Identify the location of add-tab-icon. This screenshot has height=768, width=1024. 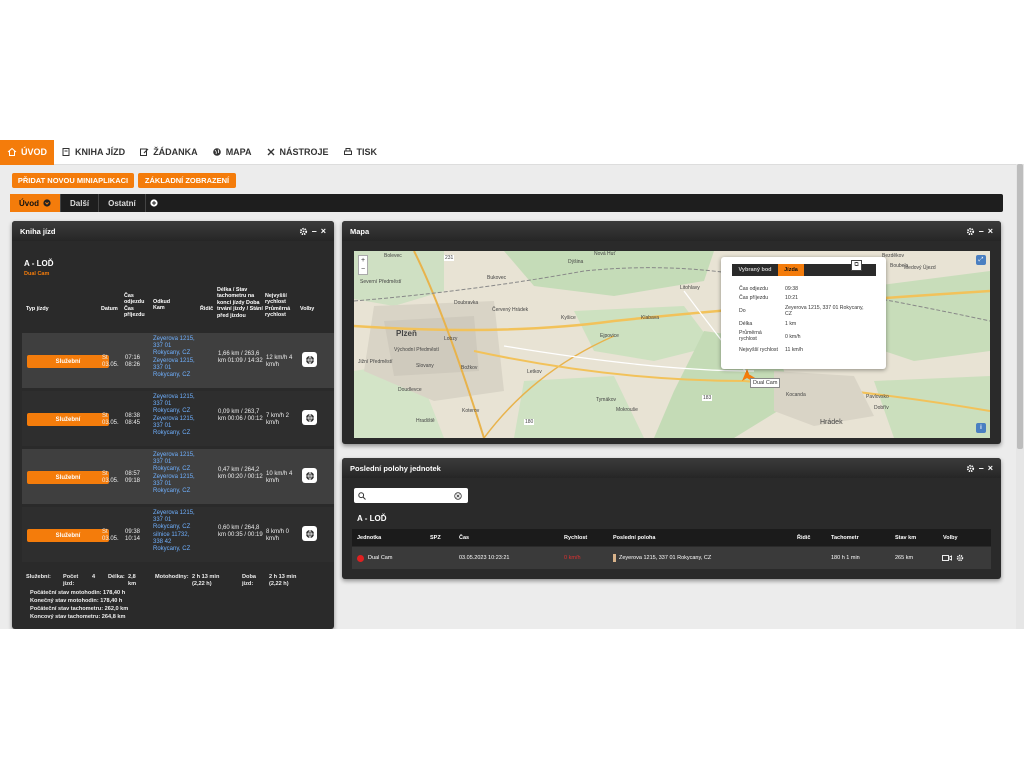
(154, 203).